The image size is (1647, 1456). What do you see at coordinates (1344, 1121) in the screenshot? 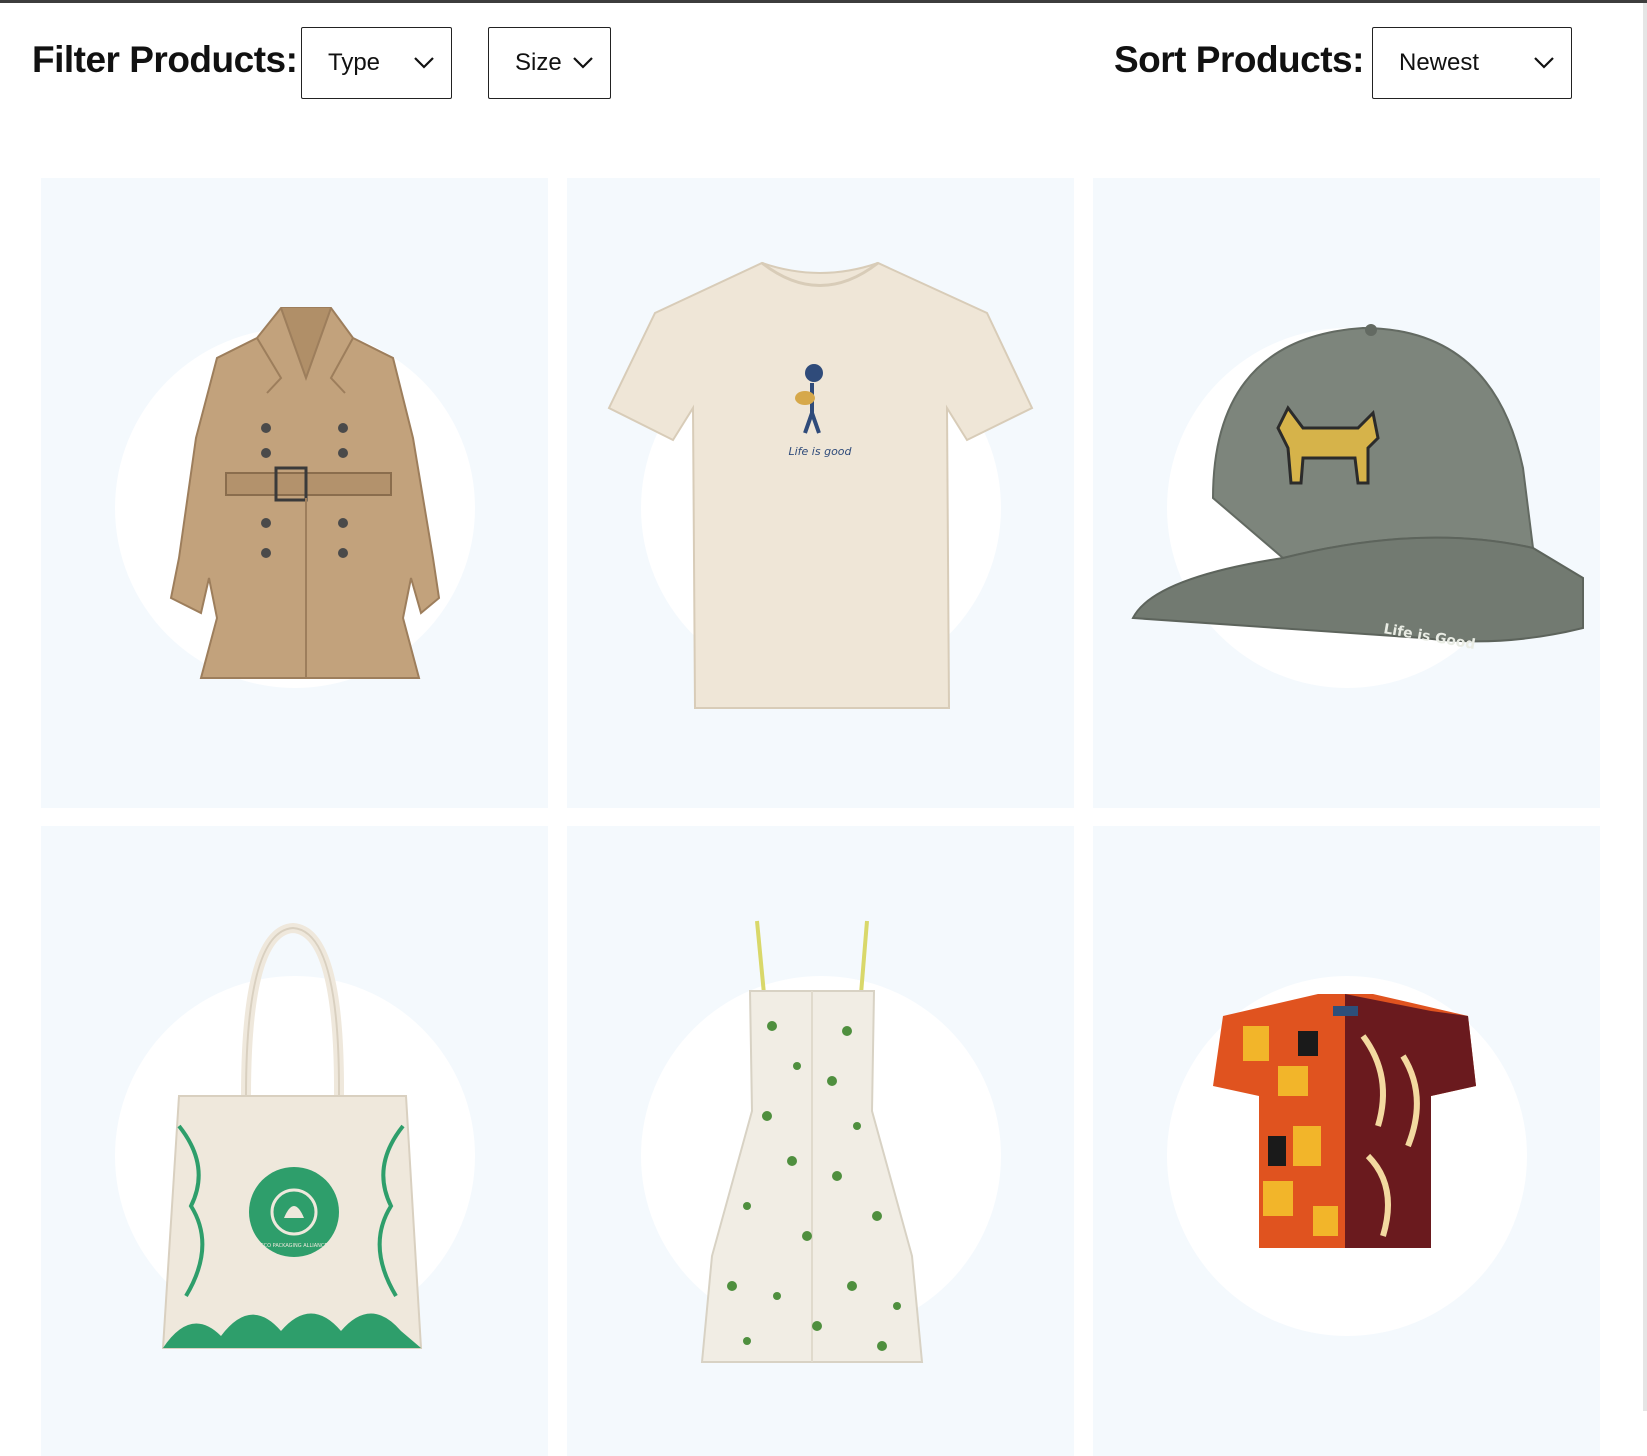
I see `shirt-image` at bounding box center [1344, 1121].